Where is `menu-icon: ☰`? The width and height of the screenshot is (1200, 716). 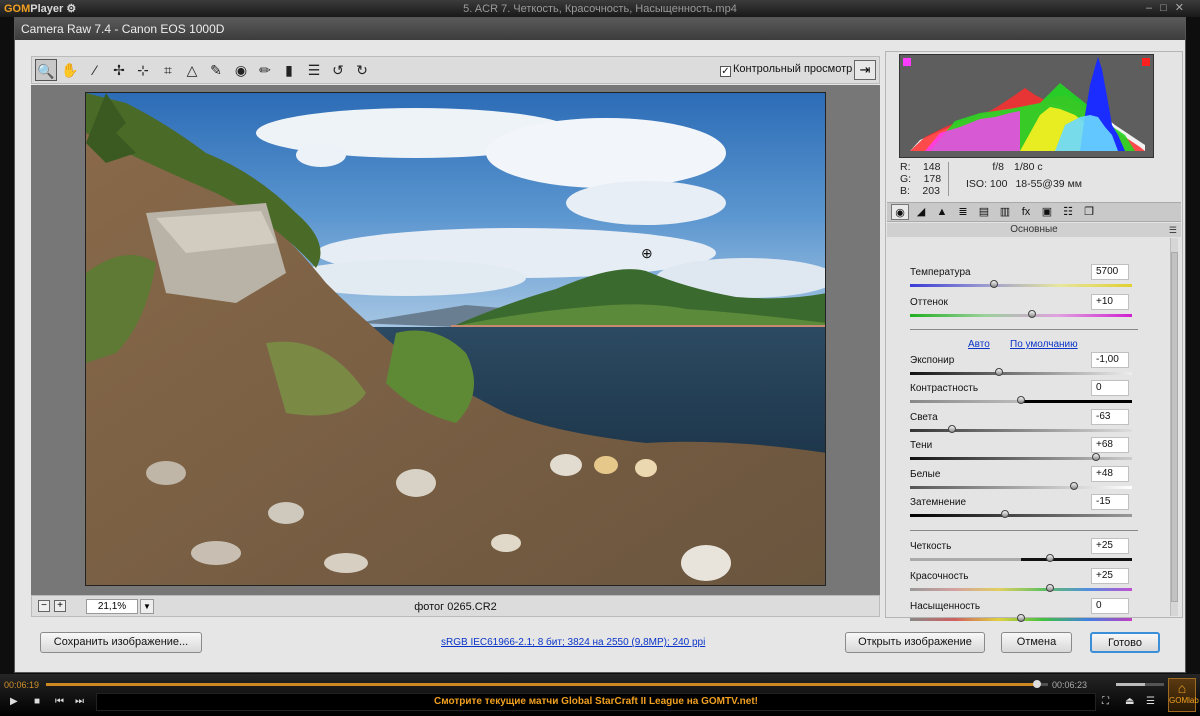 menu-icon: ☰ is located at coordinates (1150, 701).